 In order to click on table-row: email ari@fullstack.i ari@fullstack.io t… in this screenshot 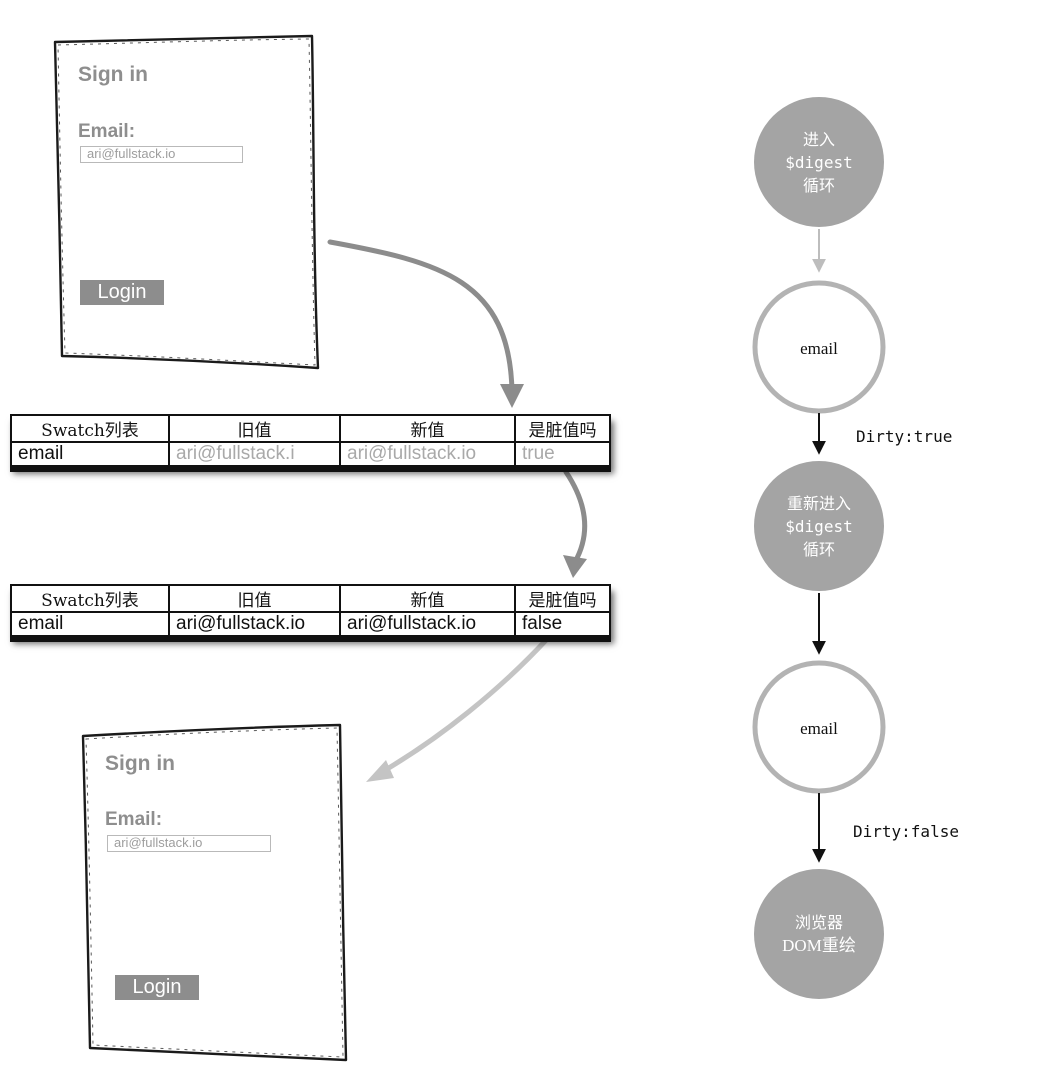, I will do `click(310, 454)`.